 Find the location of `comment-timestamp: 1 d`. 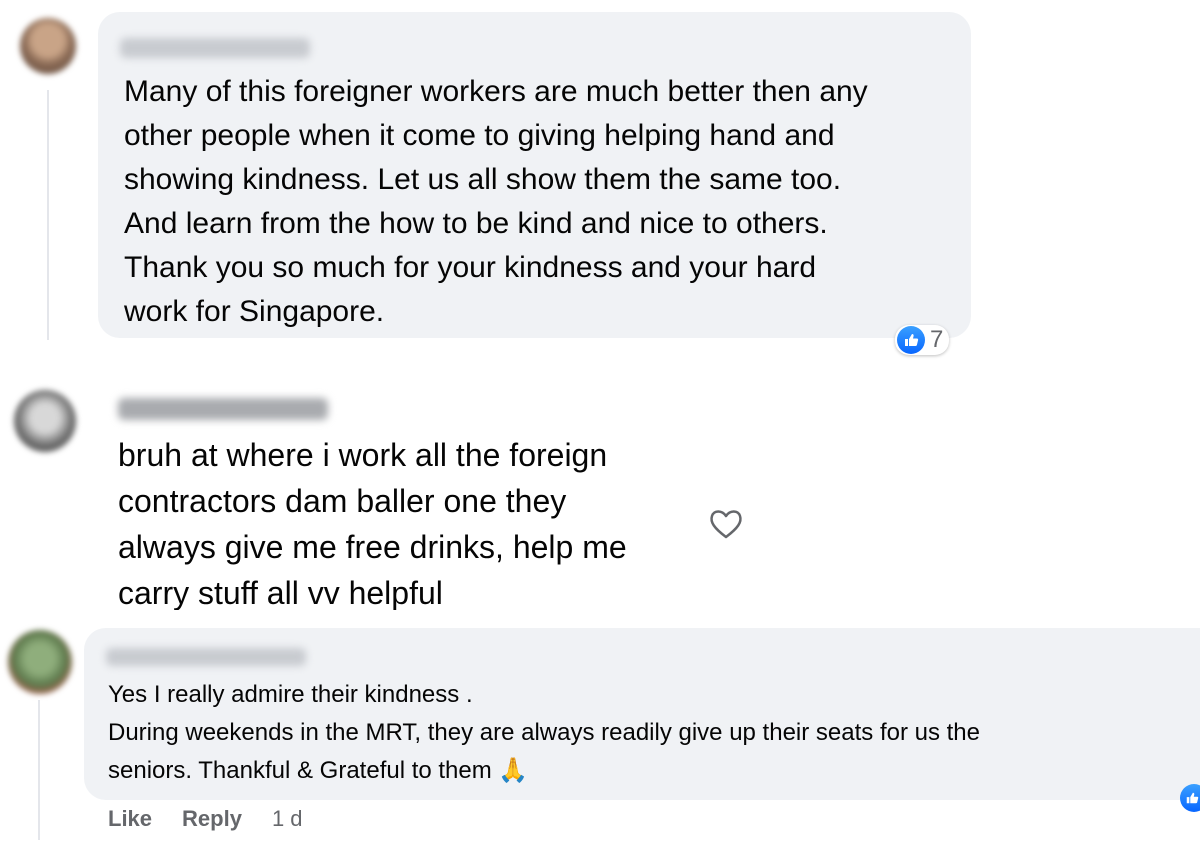

comment-timestamp: 1 d is located at coordinates (287, 819).